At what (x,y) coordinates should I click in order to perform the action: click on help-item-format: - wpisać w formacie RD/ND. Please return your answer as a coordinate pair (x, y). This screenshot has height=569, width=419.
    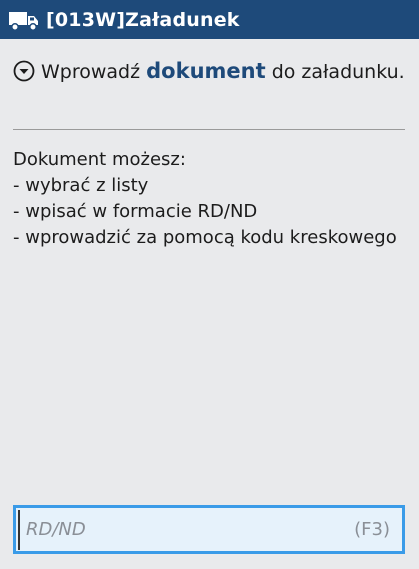
    Looking at the image, I should click on (135, 211).